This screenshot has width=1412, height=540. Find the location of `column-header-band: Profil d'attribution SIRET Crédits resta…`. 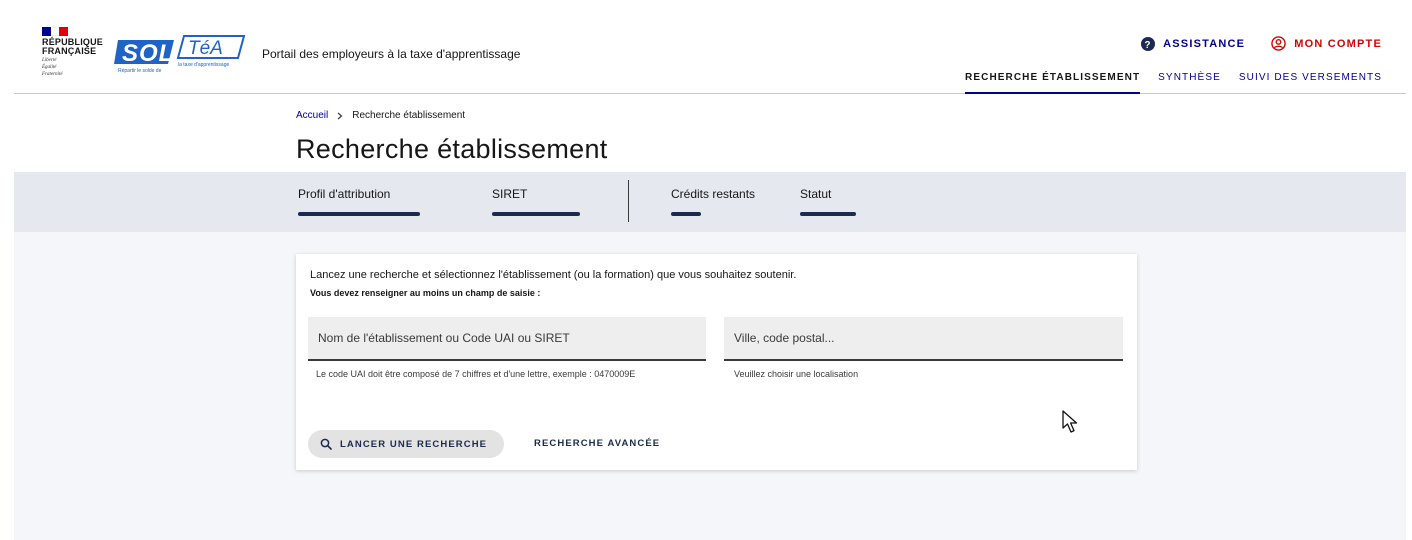

column-header-band: Profil d'attribution SIRET Crédits resta… is located at coordinates (710, 202).